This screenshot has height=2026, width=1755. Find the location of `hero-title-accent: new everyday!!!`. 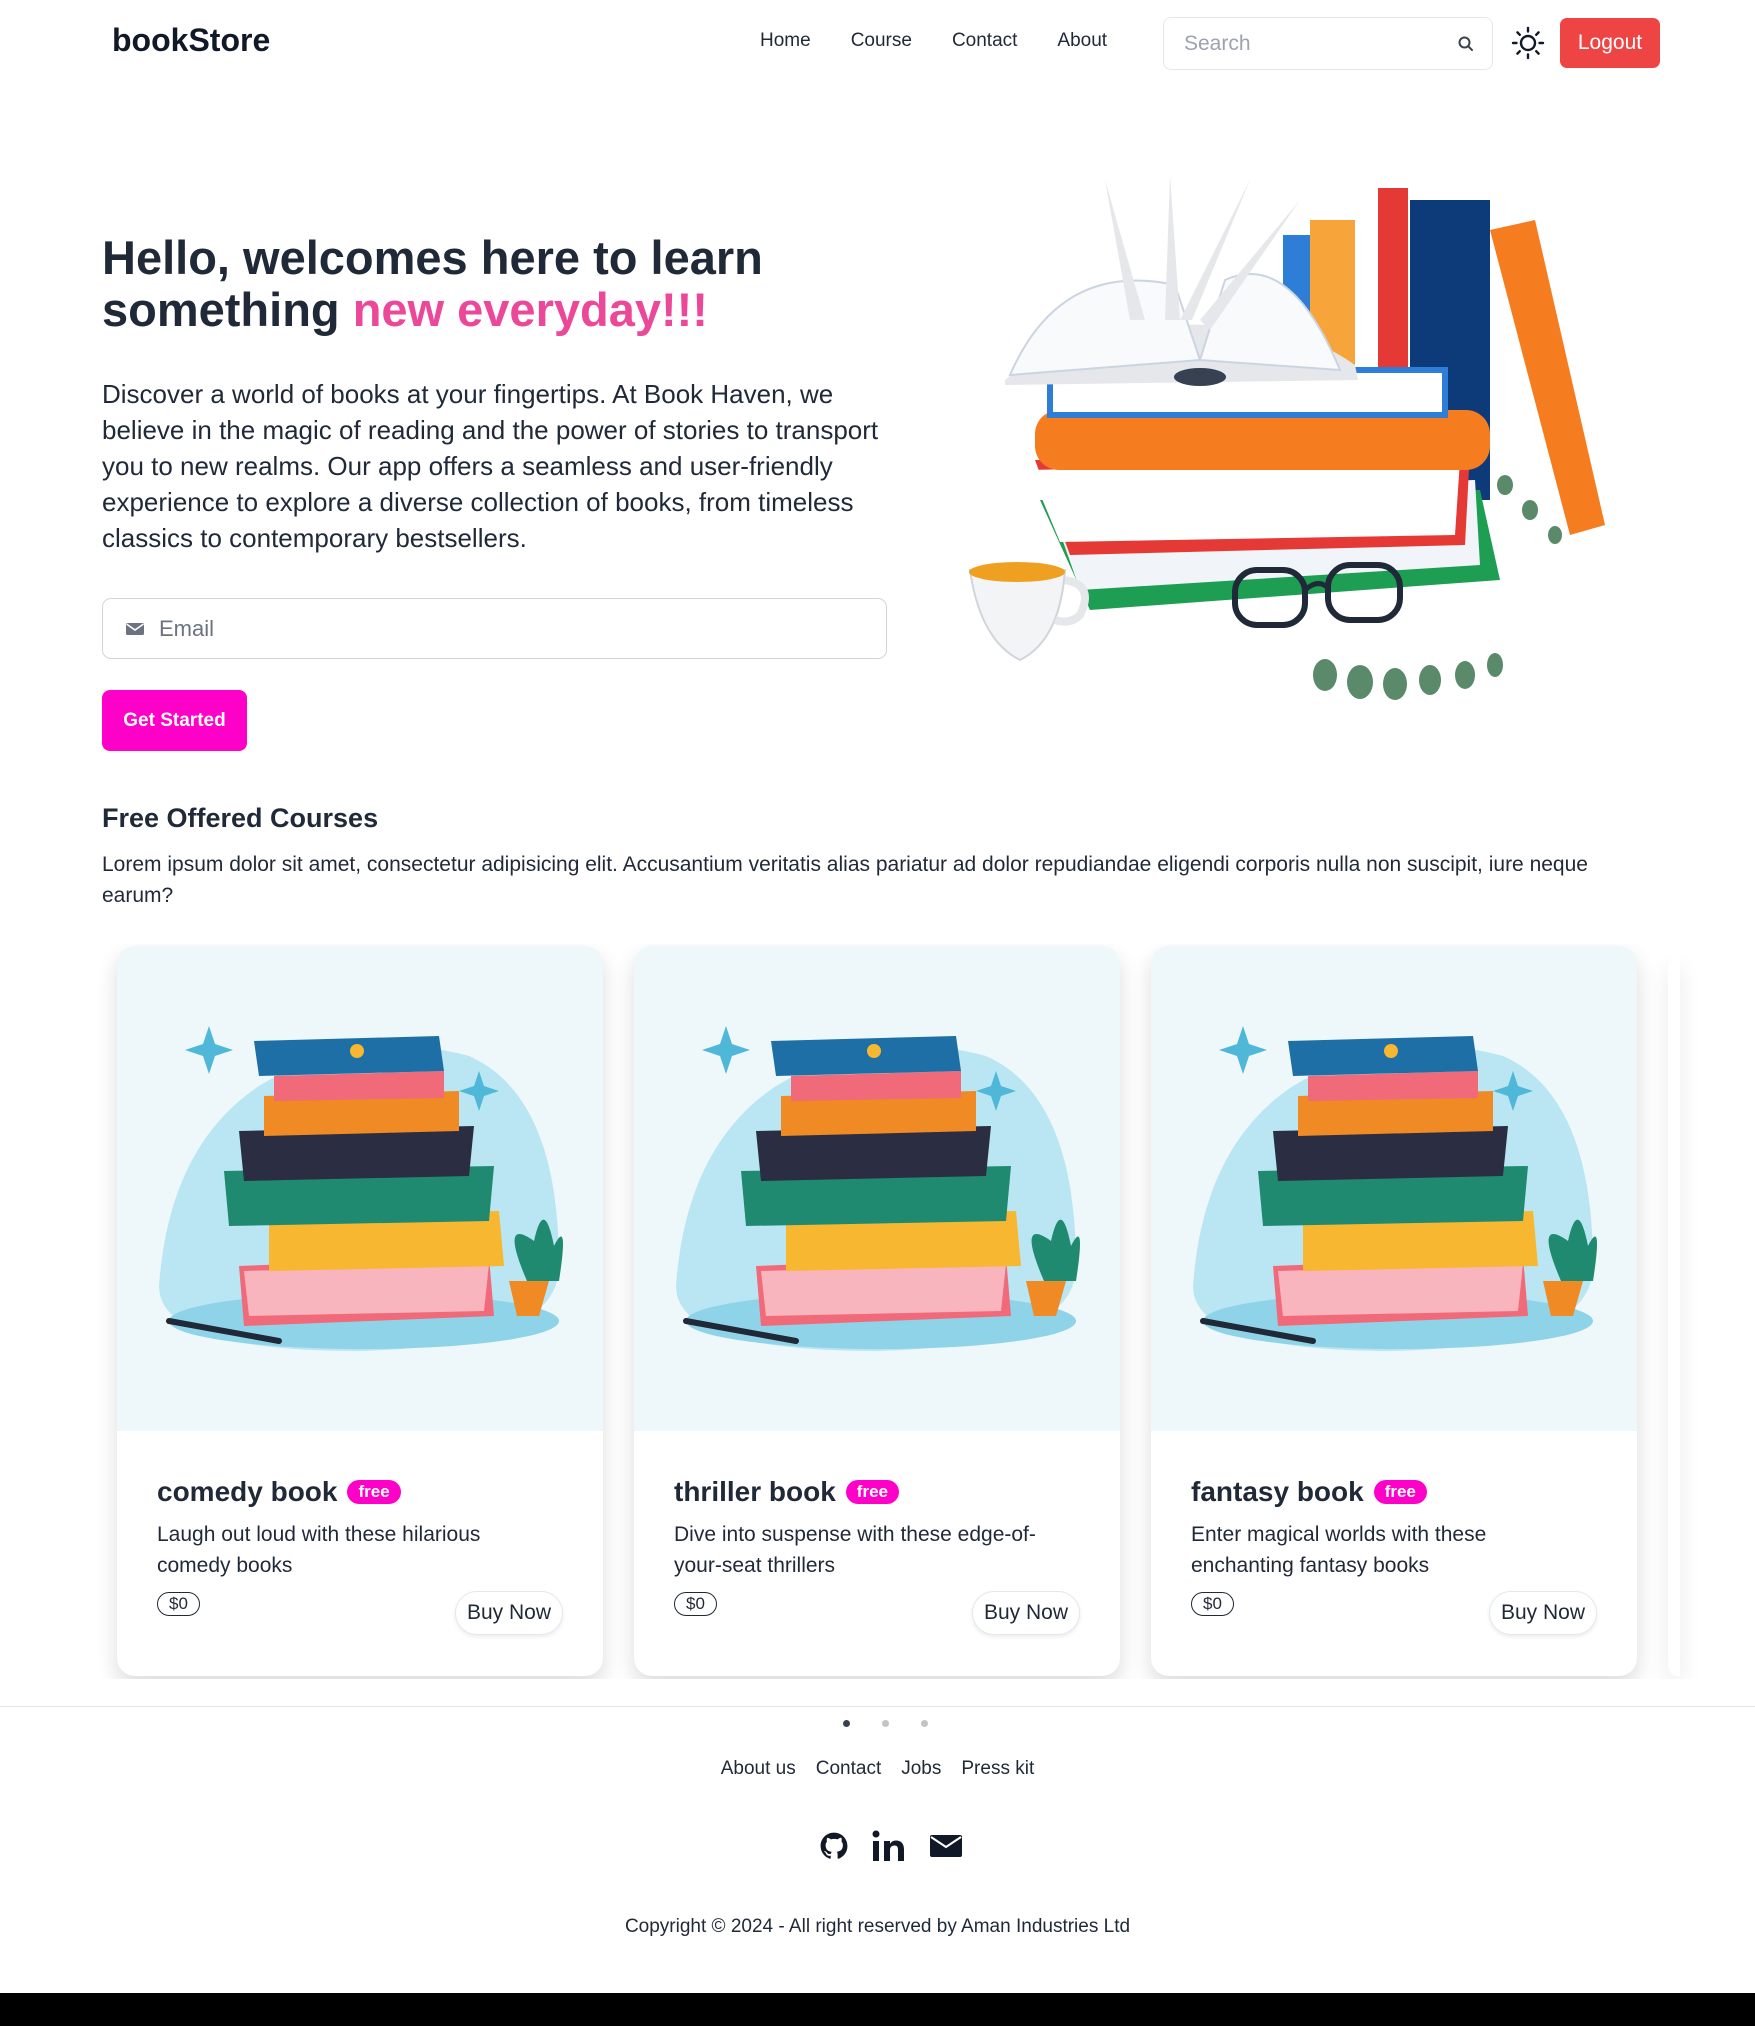

hero-title-accent: new everyday!!! is located at coordinates (530, 309).